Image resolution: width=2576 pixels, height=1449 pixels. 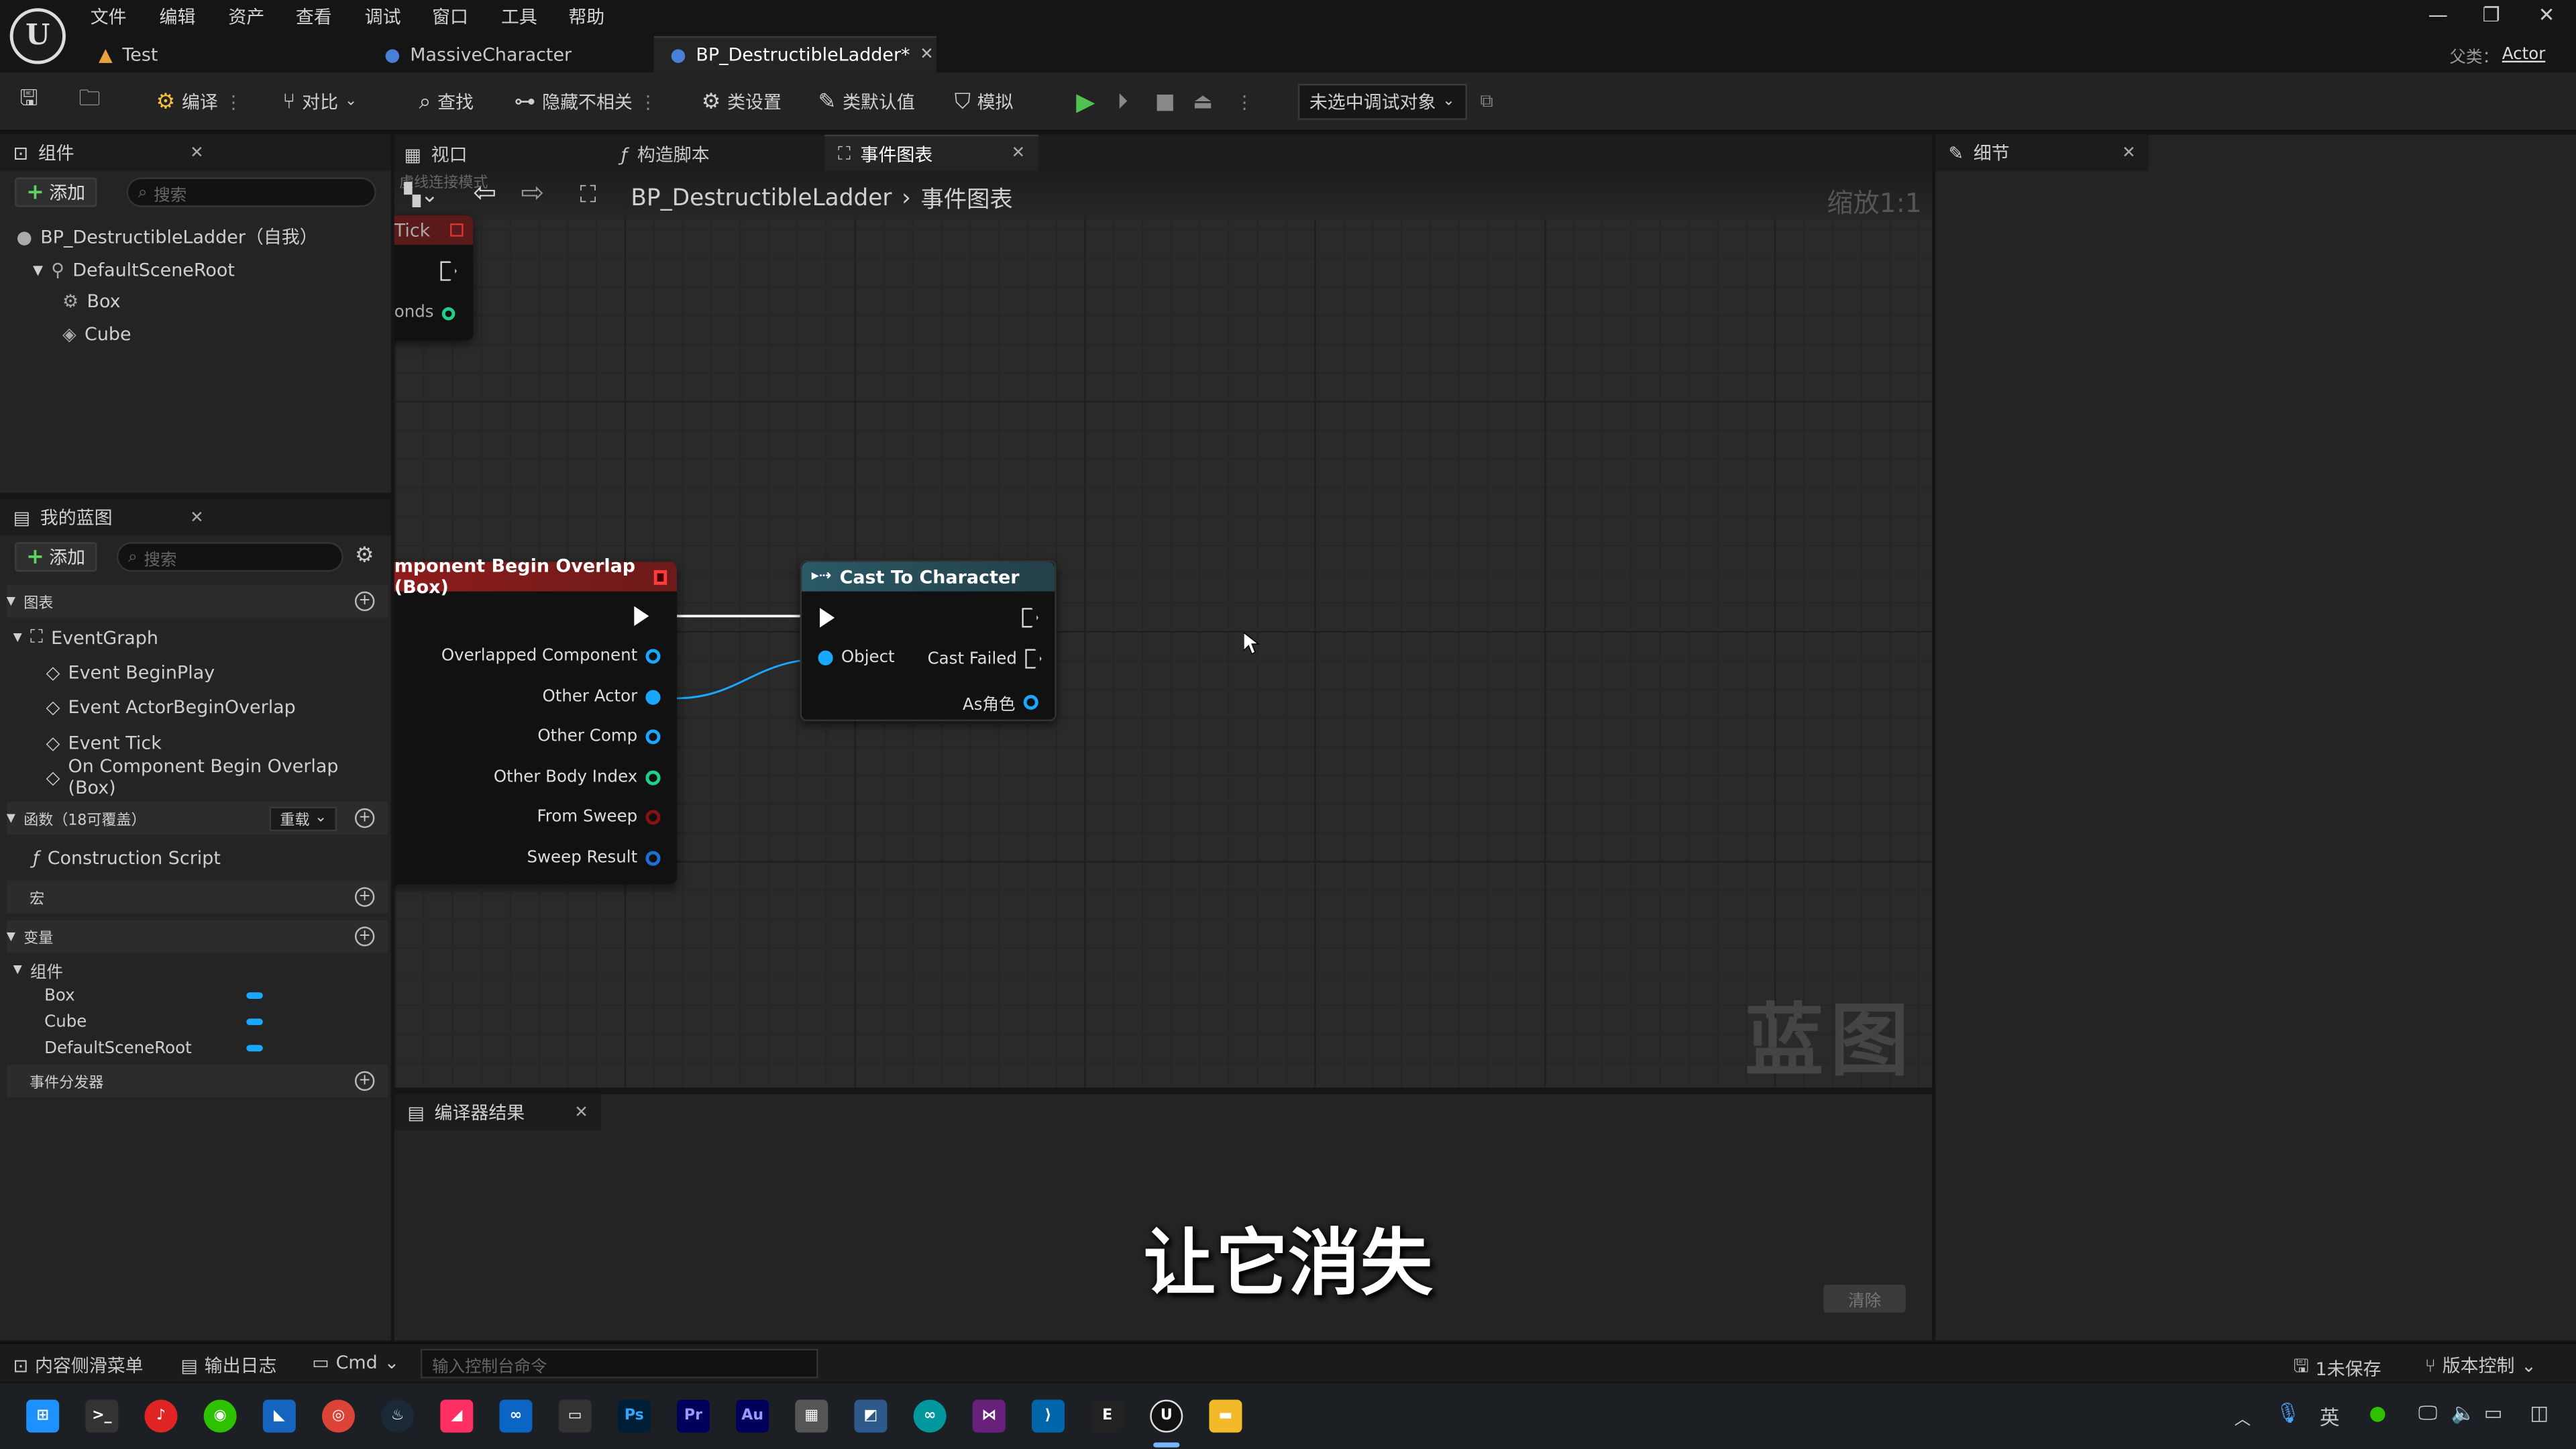 I want to click on menu-edit: 编辑, so click(x=178, y=16).